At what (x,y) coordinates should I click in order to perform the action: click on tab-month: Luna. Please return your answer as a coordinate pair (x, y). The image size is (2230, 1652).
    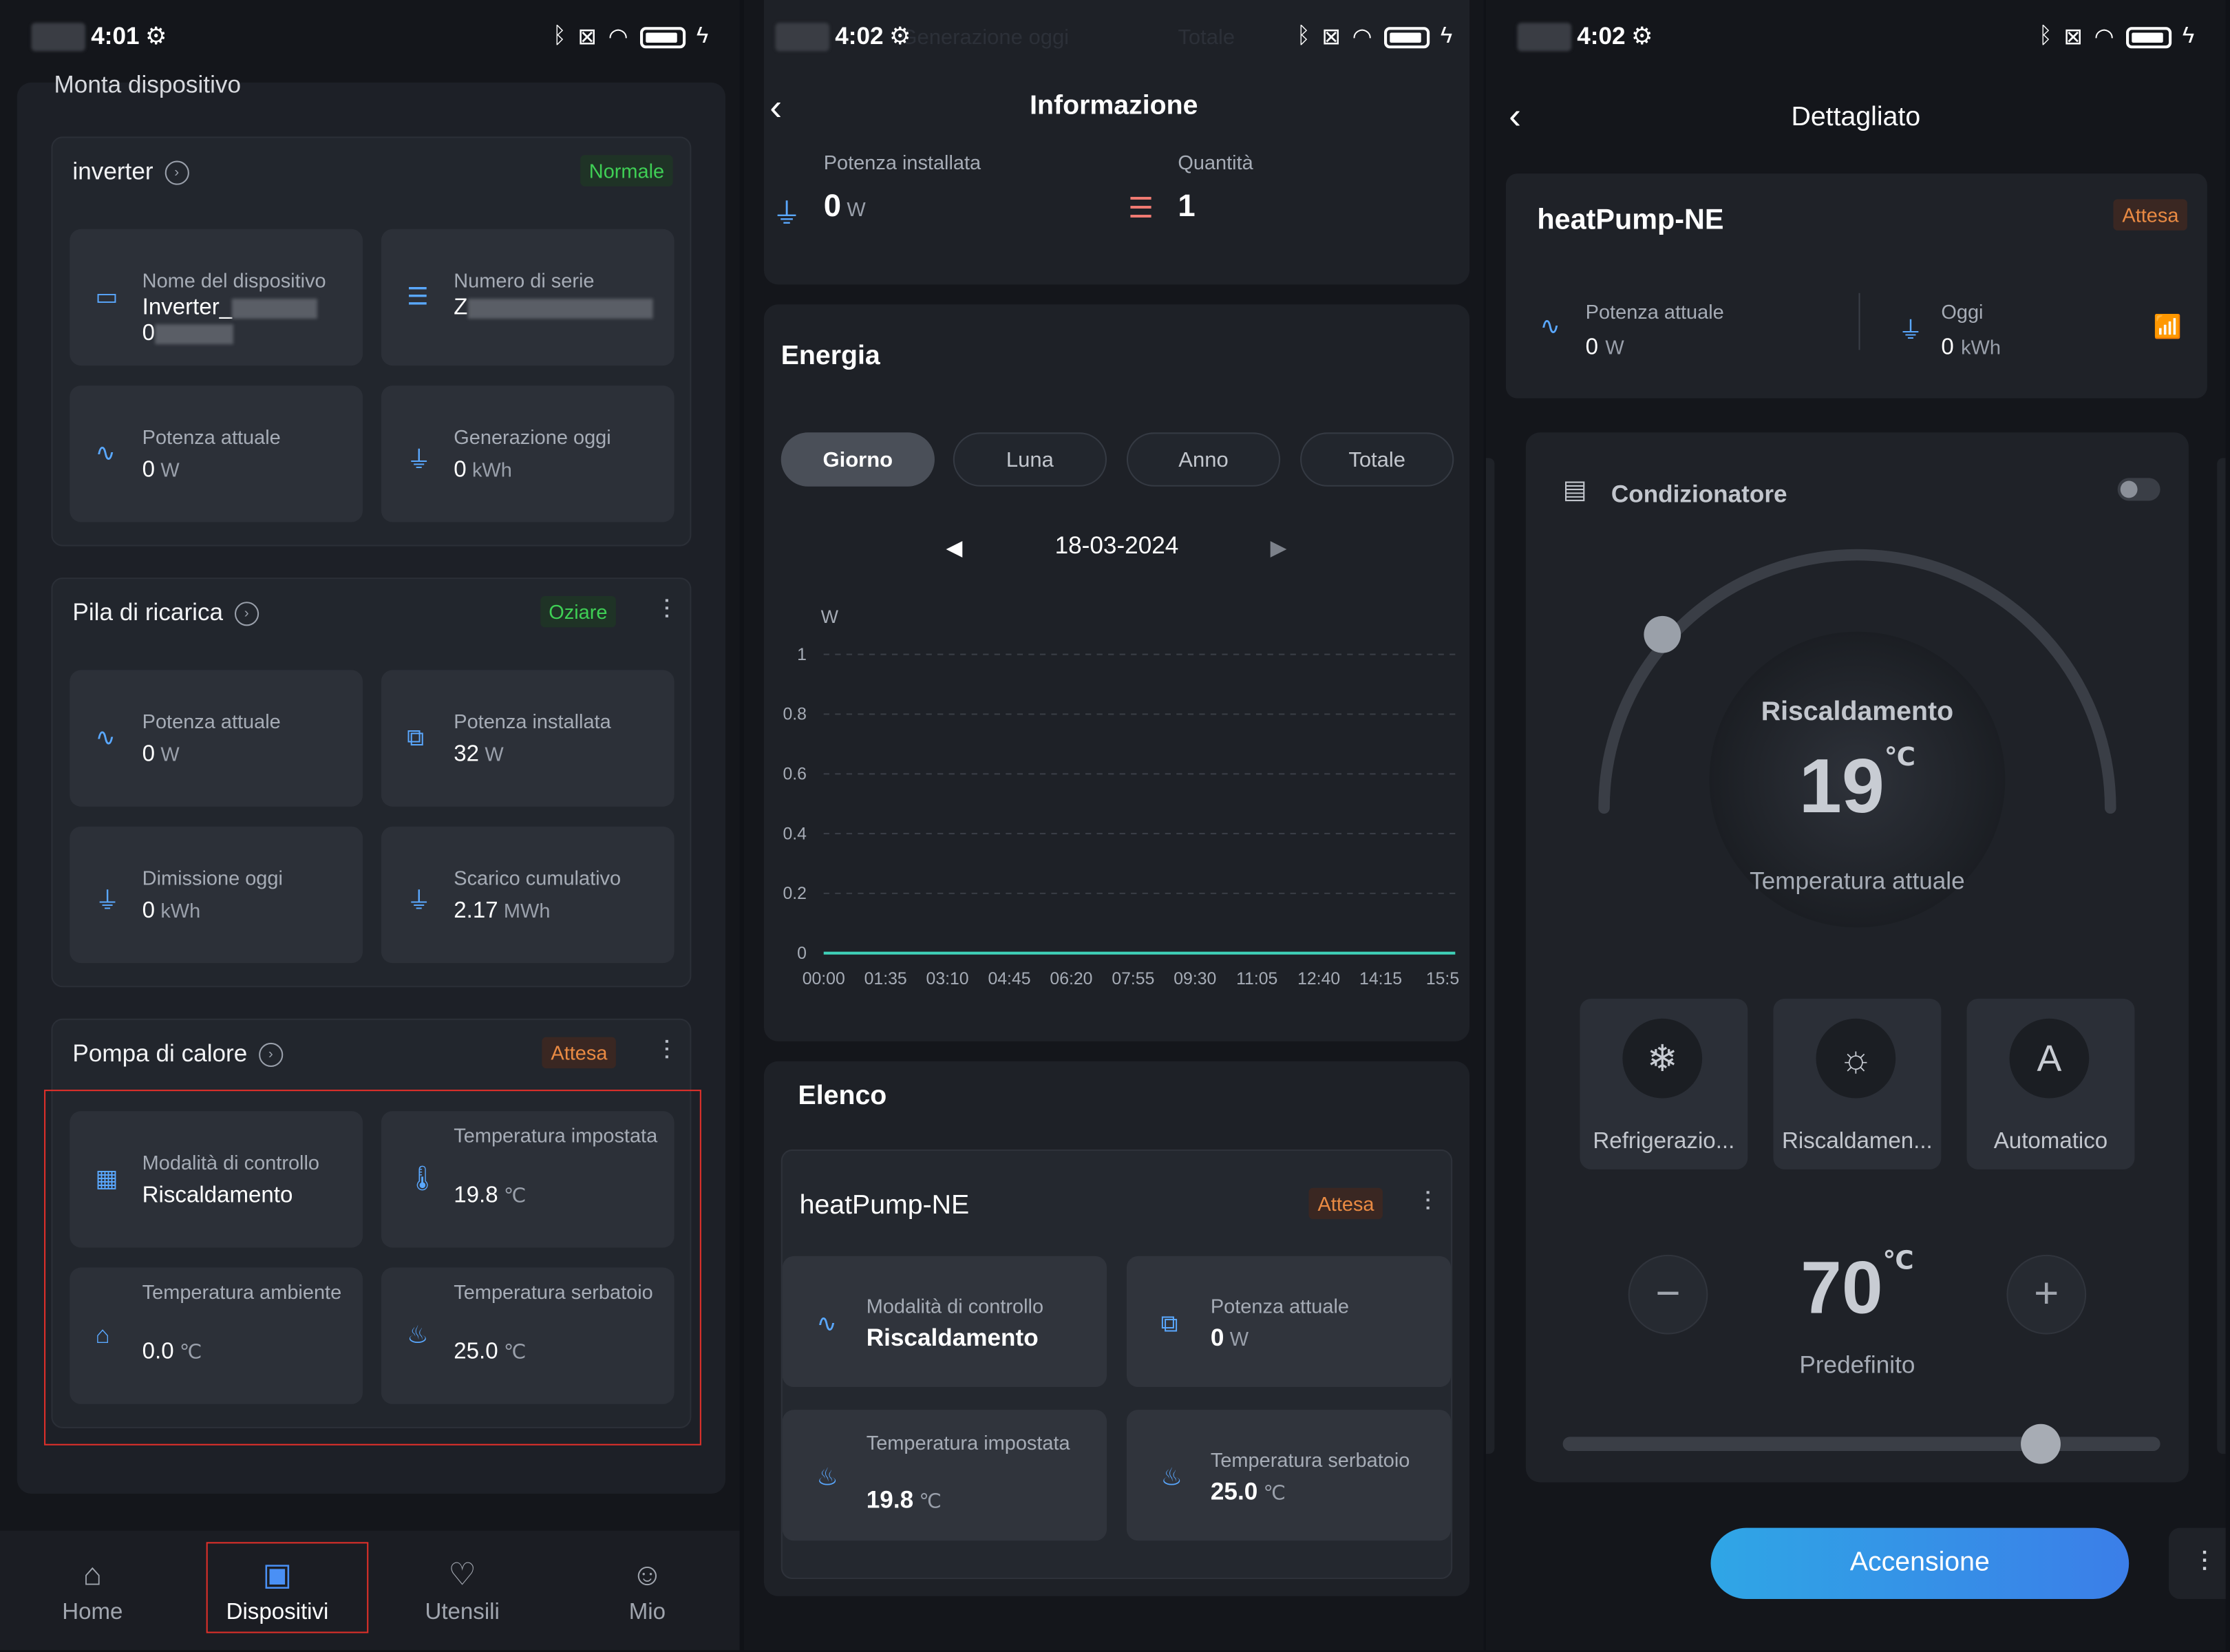
    Looking at the image, I should click on (1030, 459).